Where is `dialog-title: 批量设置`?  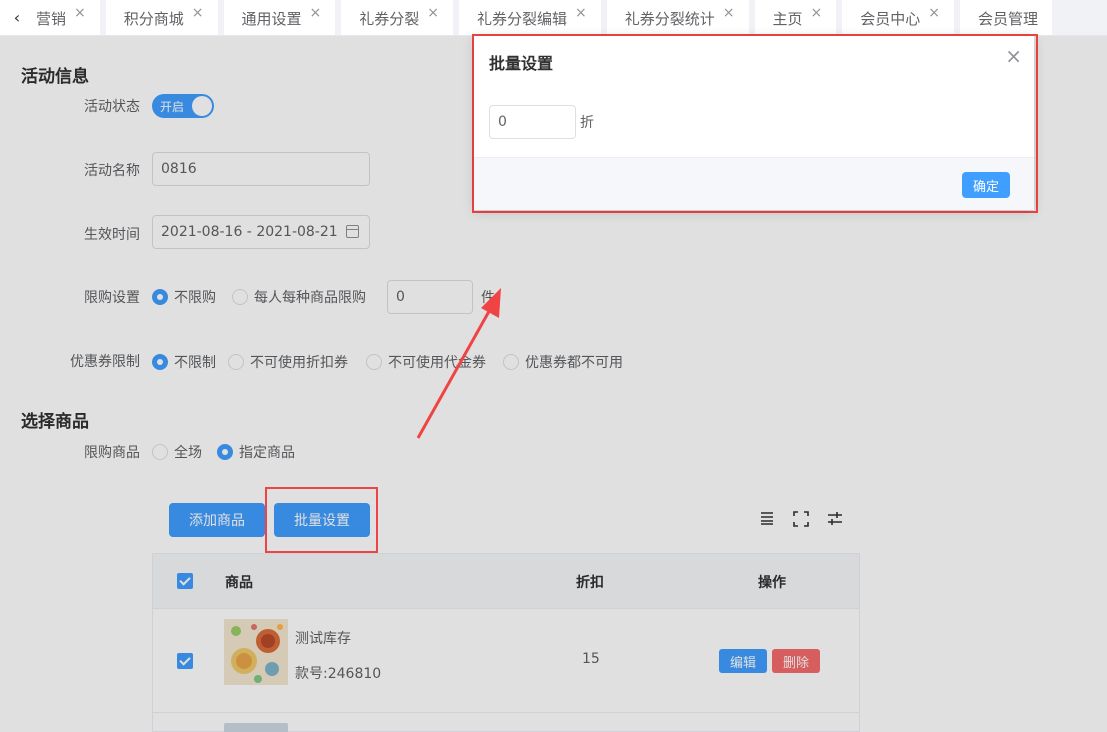
dialog-title: 批量设置 is located at coordinates (521, 63).